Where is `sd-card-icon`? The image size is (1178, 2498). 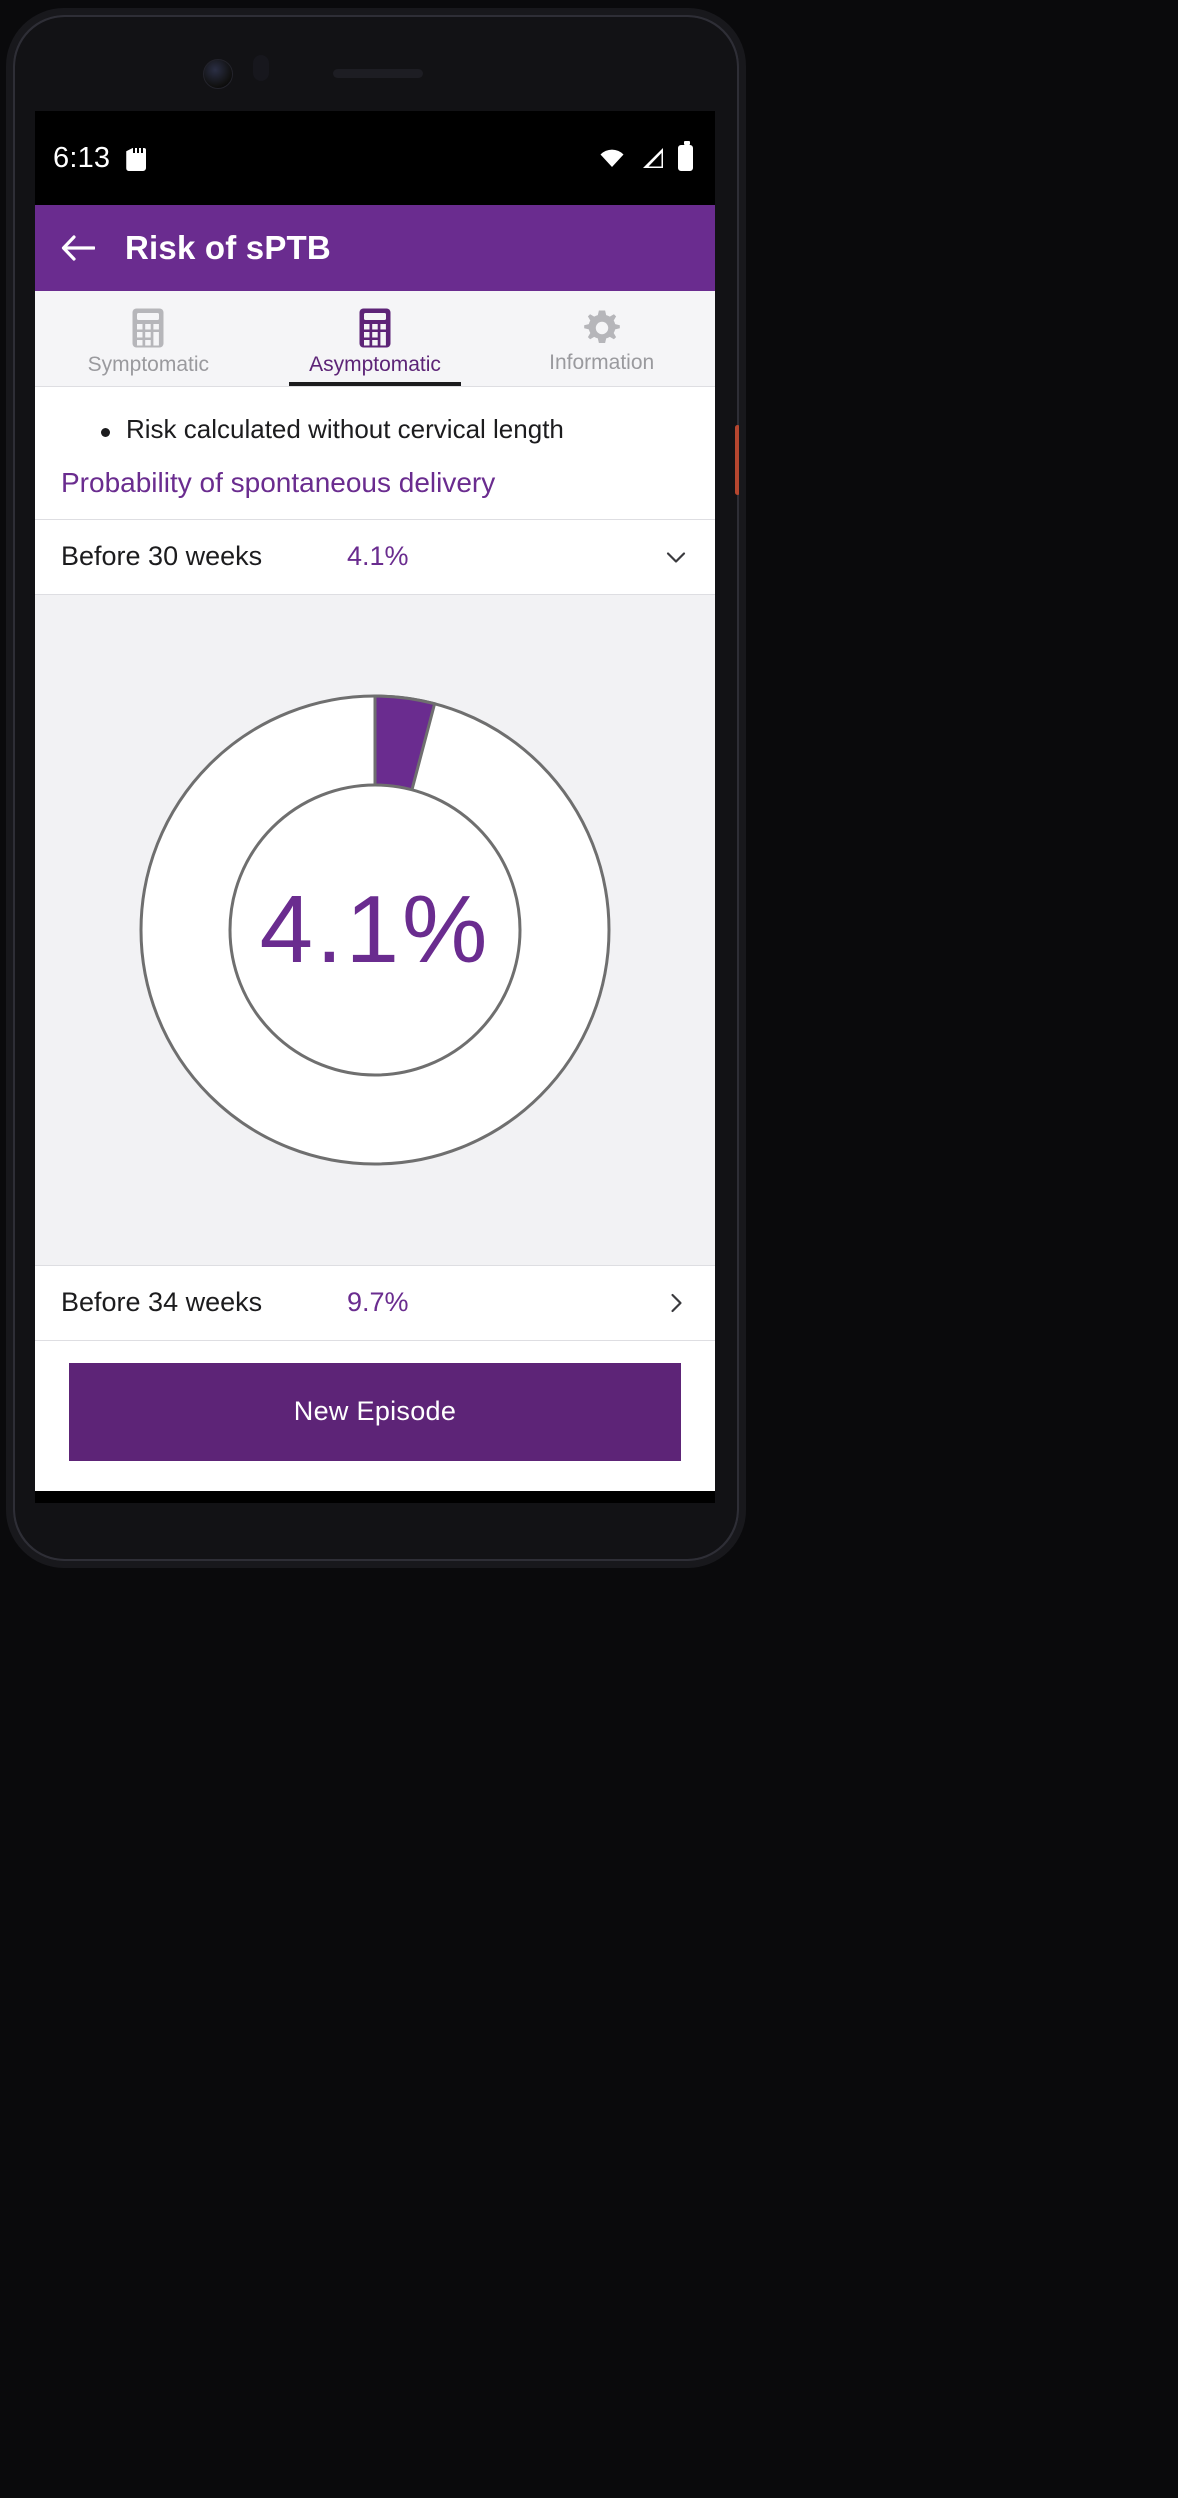
sd-card-icon is located at coordinates (136, 158).